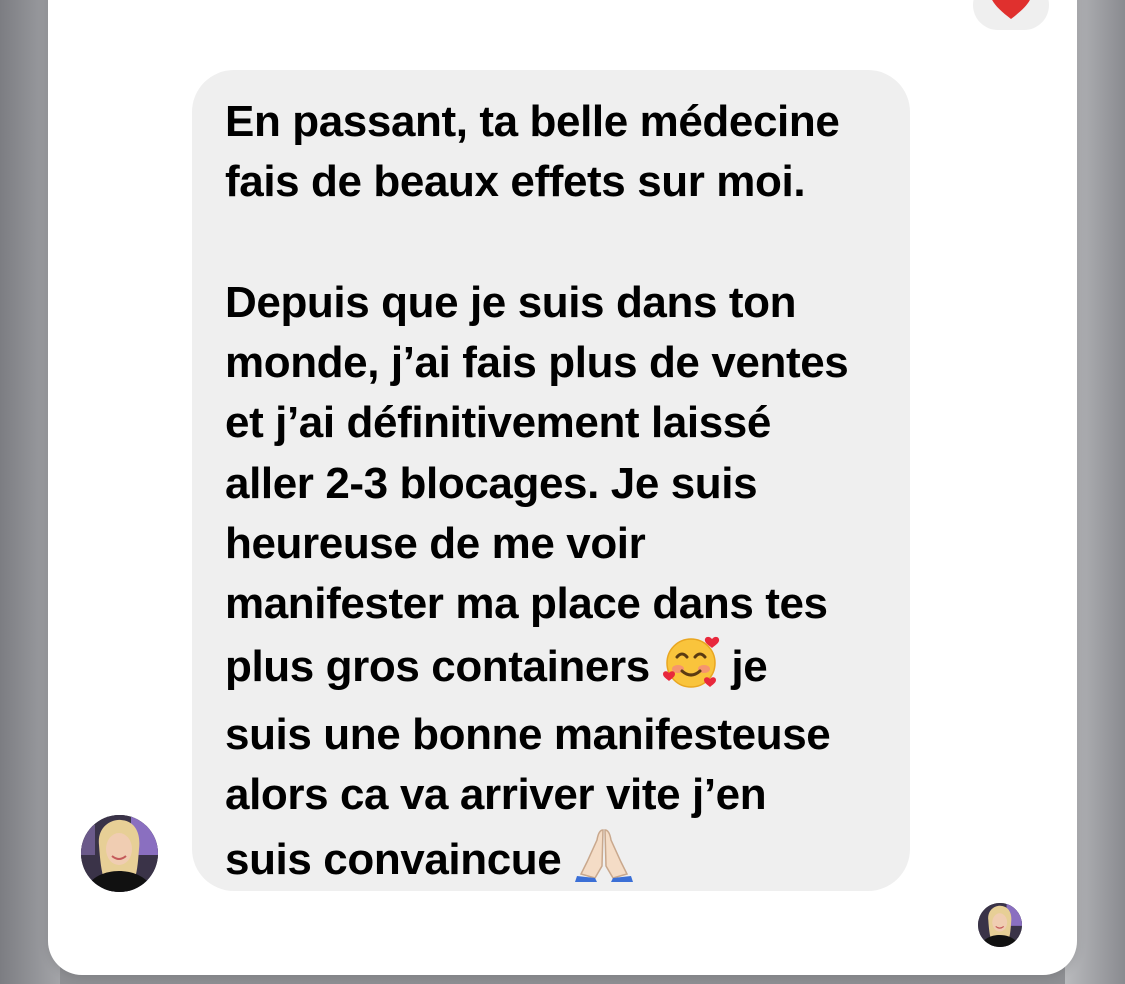 The width and height of the screenshot is (1125, 984). I want to click on read-receipt-avatar, so click(1000, 925).